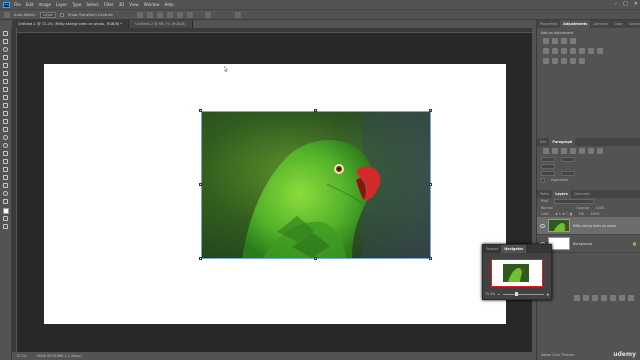  Describe the element at coordinates (595, 298) in the screenshot. I see `mask-icon` at that location.